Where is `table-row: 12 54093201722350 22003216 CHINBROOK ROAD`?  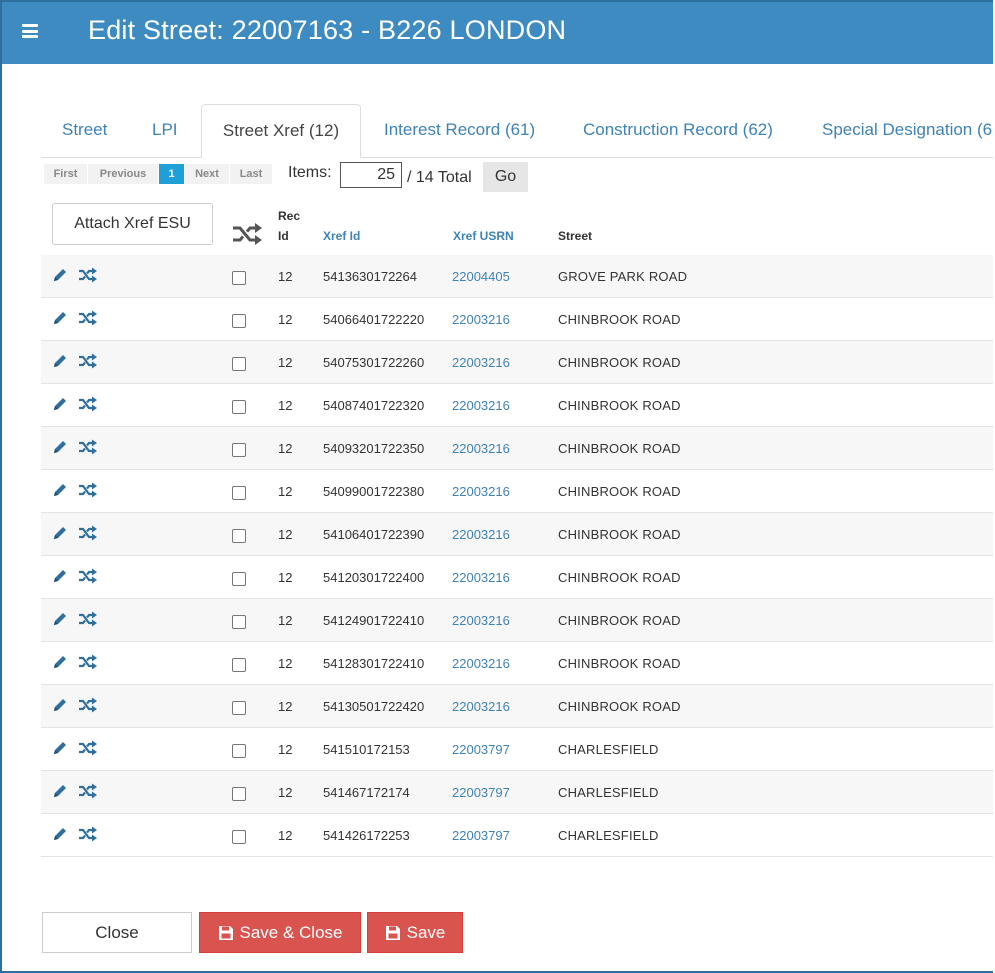
table-row: 12 54093201722350 22003216 CHINBROOK ROAD is located at coordinates (517, 448).